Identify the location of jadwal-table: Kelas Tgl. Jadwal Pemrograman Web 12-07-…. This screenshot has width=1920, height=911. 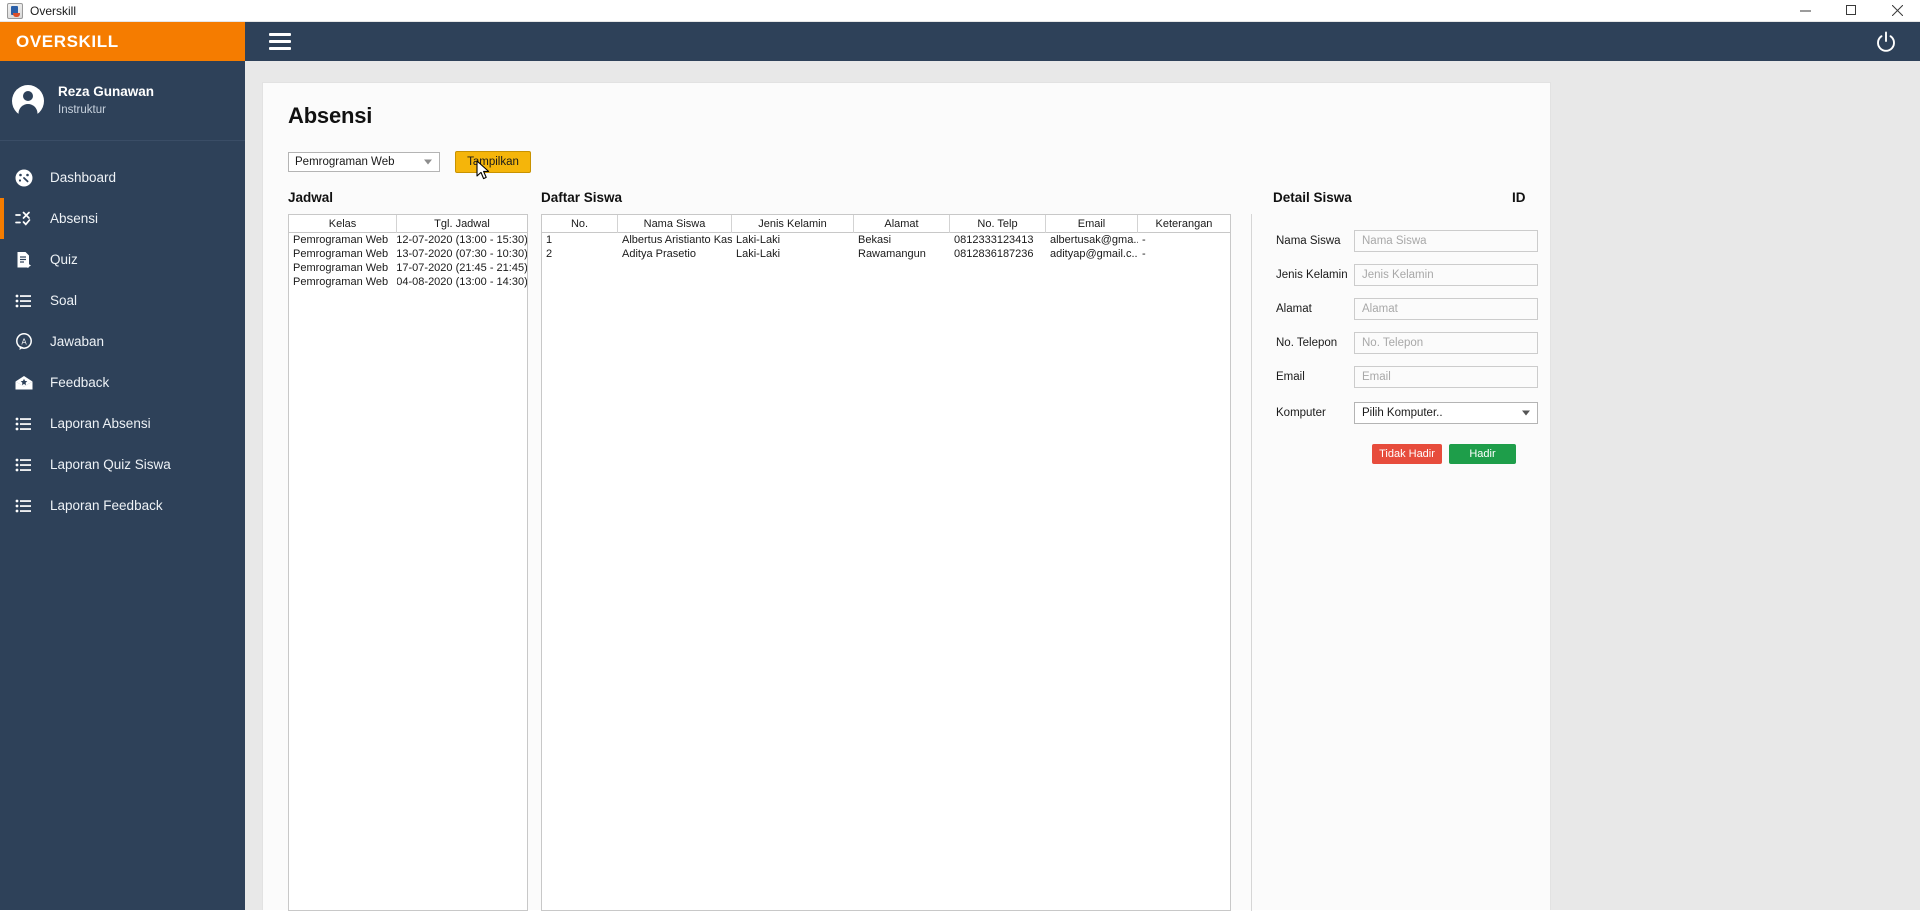
(408, 562).